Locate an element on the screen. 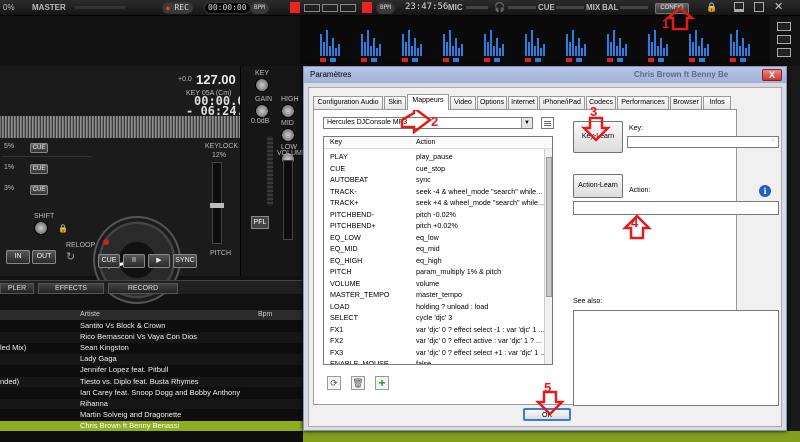 This screenshot has height=442, width=800. bpm-right-button: BPM is located at coordinates (385, 8).